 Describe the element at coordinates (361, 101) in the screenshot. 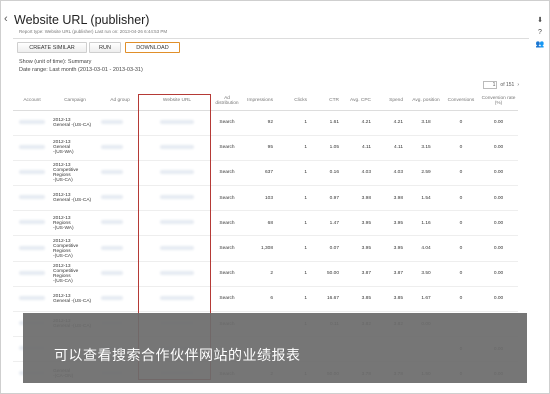

I see `col-avg-cpc: Avg. CPC` at that location.